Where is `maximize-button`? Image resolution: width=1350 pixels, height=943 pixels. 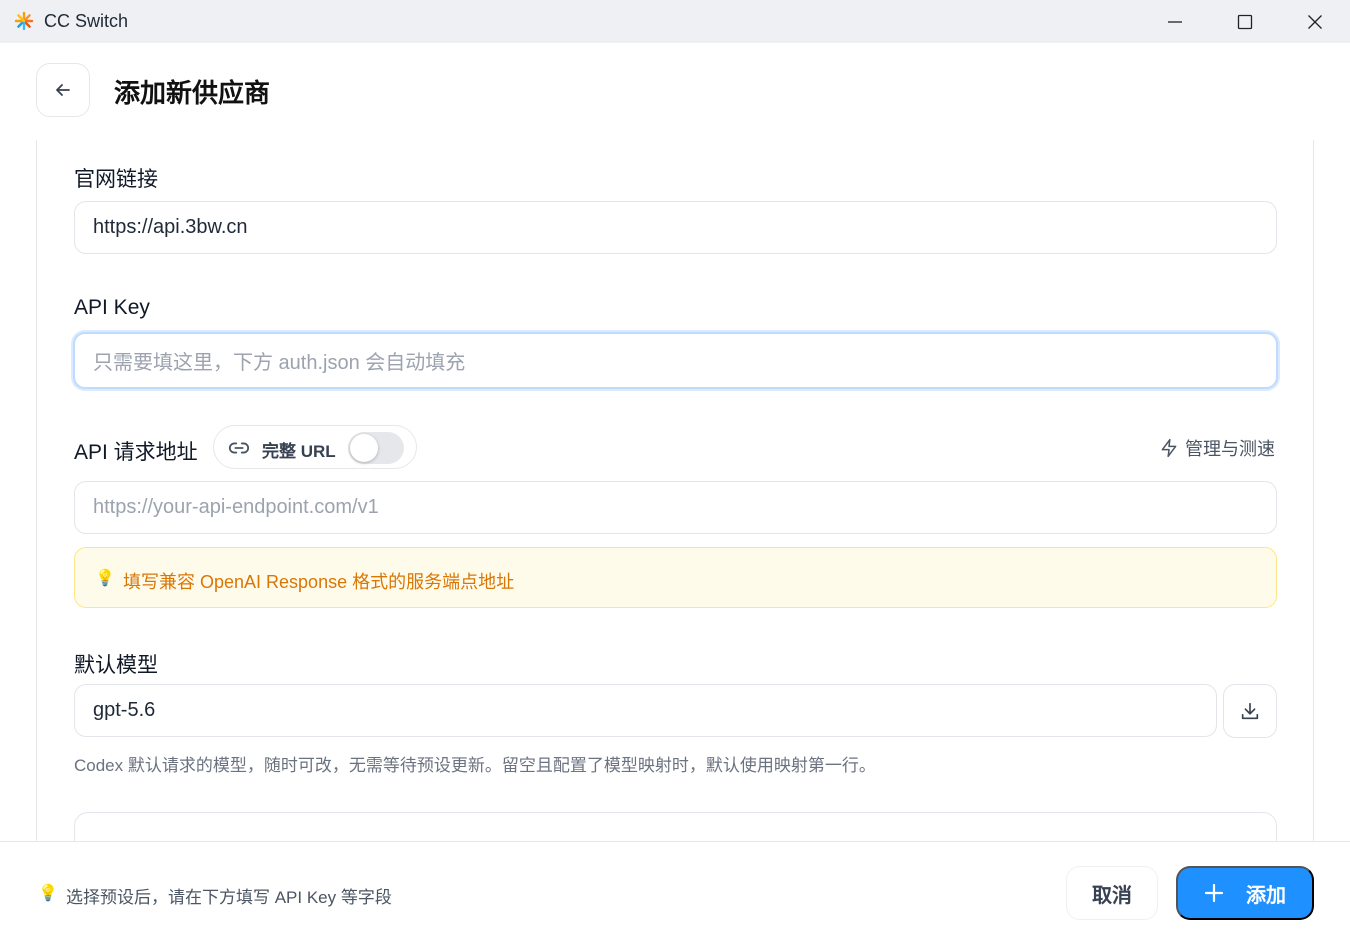
maximize-button is located at coordinates (1245, 21).